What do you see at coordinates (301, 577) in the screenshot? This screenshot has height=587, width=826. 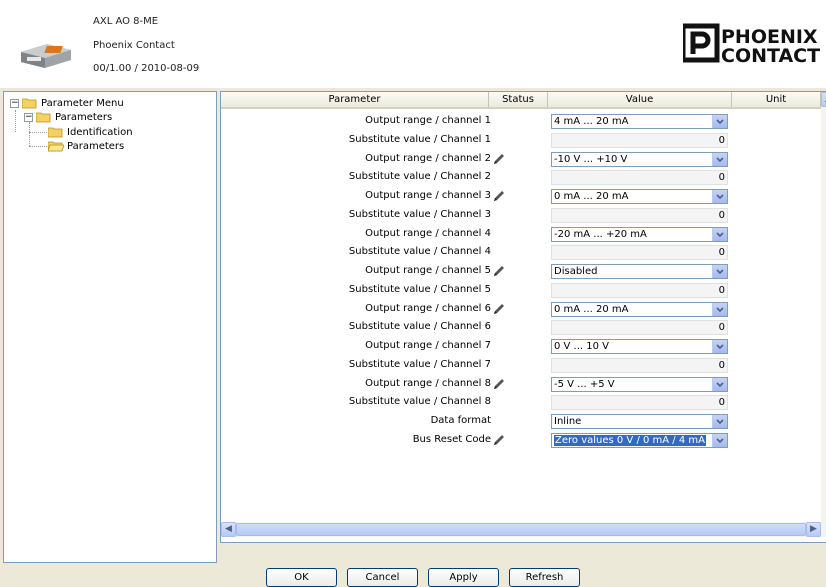 I see `ok-button: OK` at bounding box center [301, 577].